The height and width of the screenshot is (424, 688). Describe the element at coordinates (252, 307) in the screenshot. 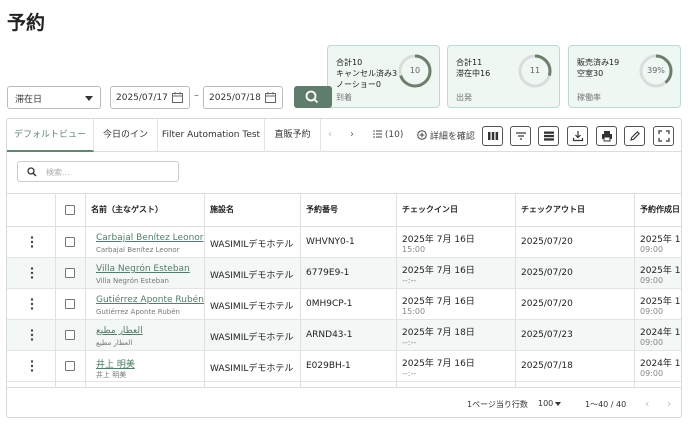

I see `property-name: WASIMILデモホテル` at that location.